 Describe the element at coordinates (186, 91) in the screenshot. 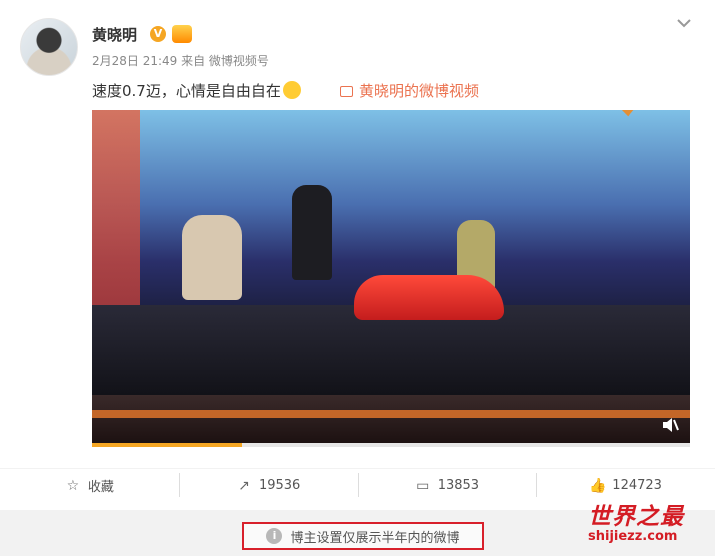

I see `post-text-body: 速度0.7迈，心情是自由自在` at that location.